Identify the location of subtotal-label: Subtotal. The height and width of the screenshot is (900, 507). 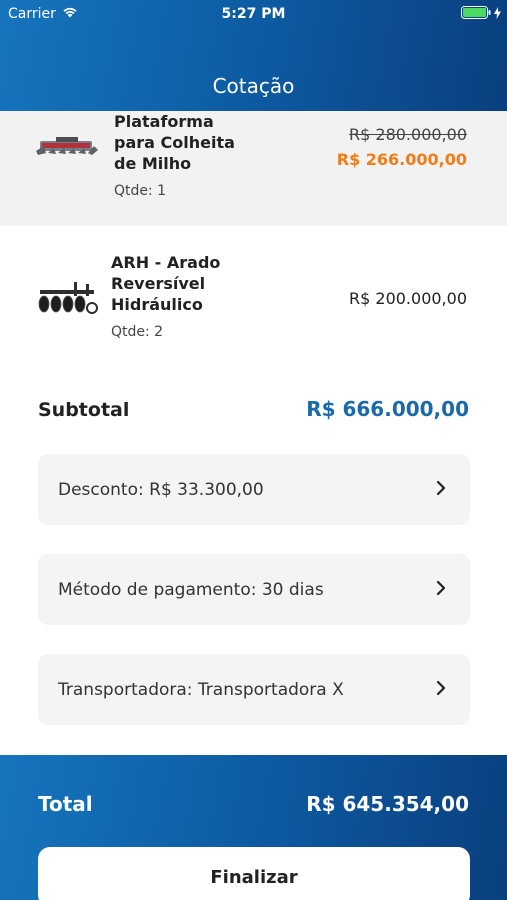
(84, 410).